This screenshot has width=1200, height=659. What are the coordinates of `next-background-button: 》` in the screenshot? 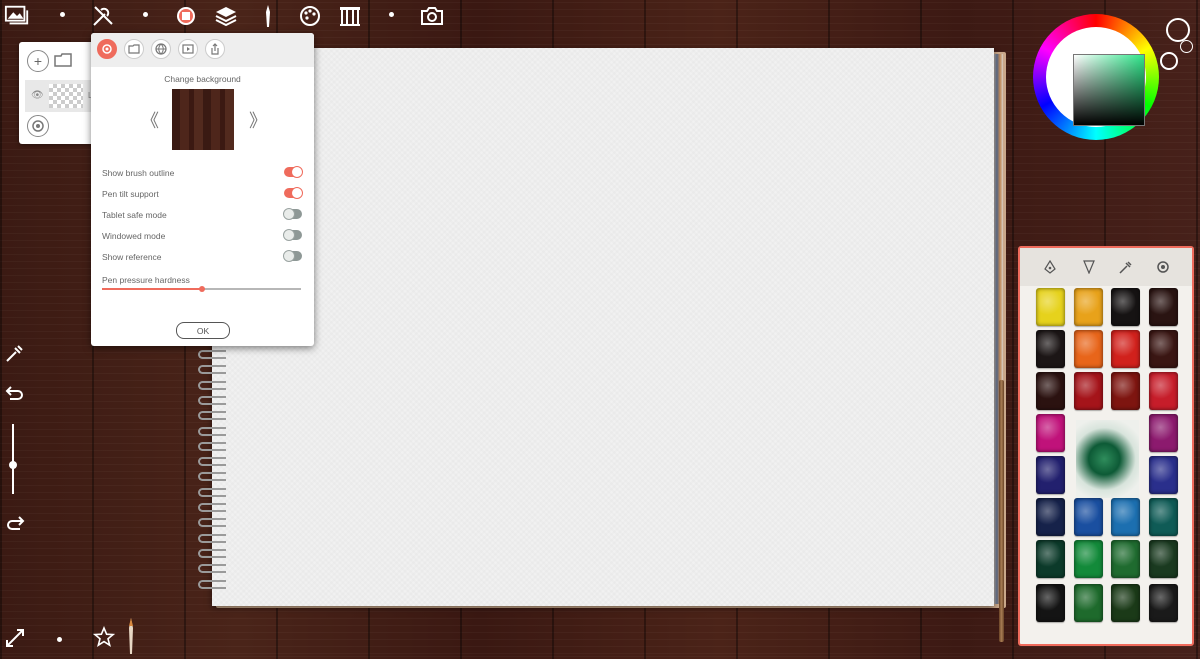 It's located at (258, 120).